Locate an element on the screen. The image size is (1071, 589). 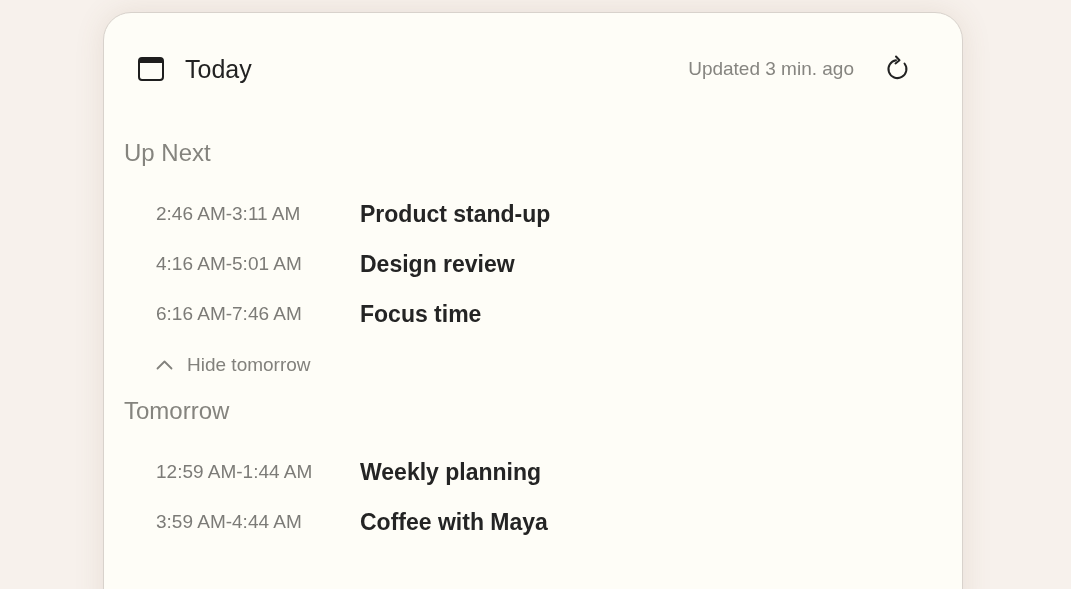
event-time: 4:16 AM-5:01 AM is located at coordinates (229, 264).